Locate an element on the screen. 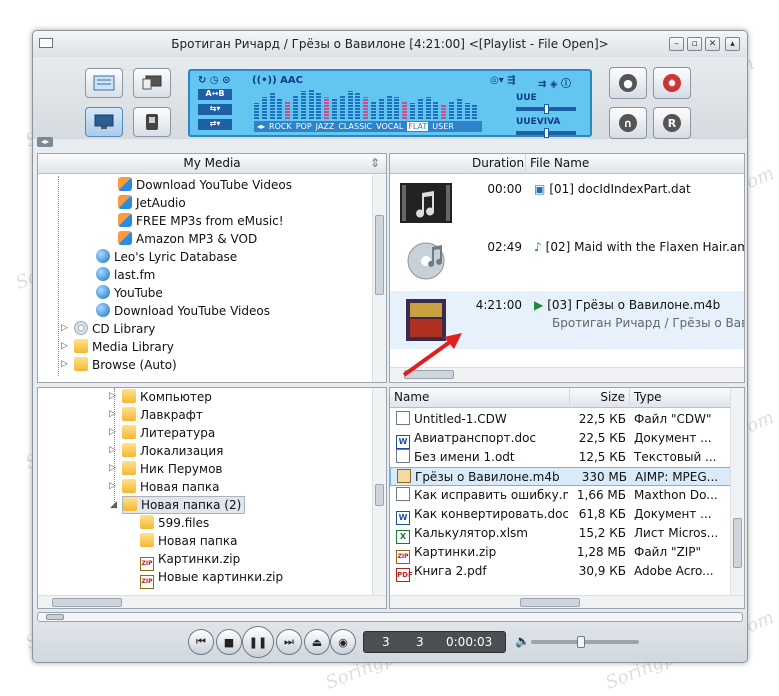  volume-knob is located at coordinates (581, 642).